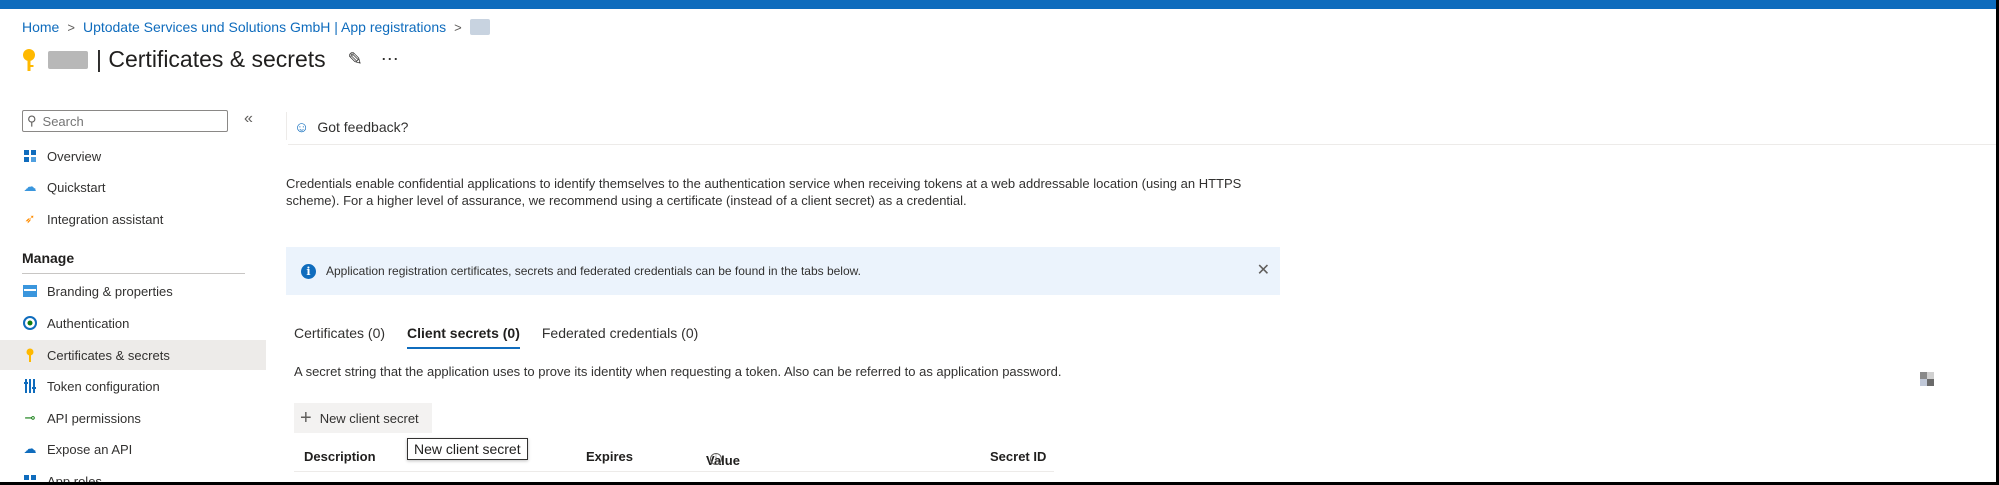 The width and height of the screenshot is (1999, 485). I want to click on manage-heading: Manage, so click(48, 258).